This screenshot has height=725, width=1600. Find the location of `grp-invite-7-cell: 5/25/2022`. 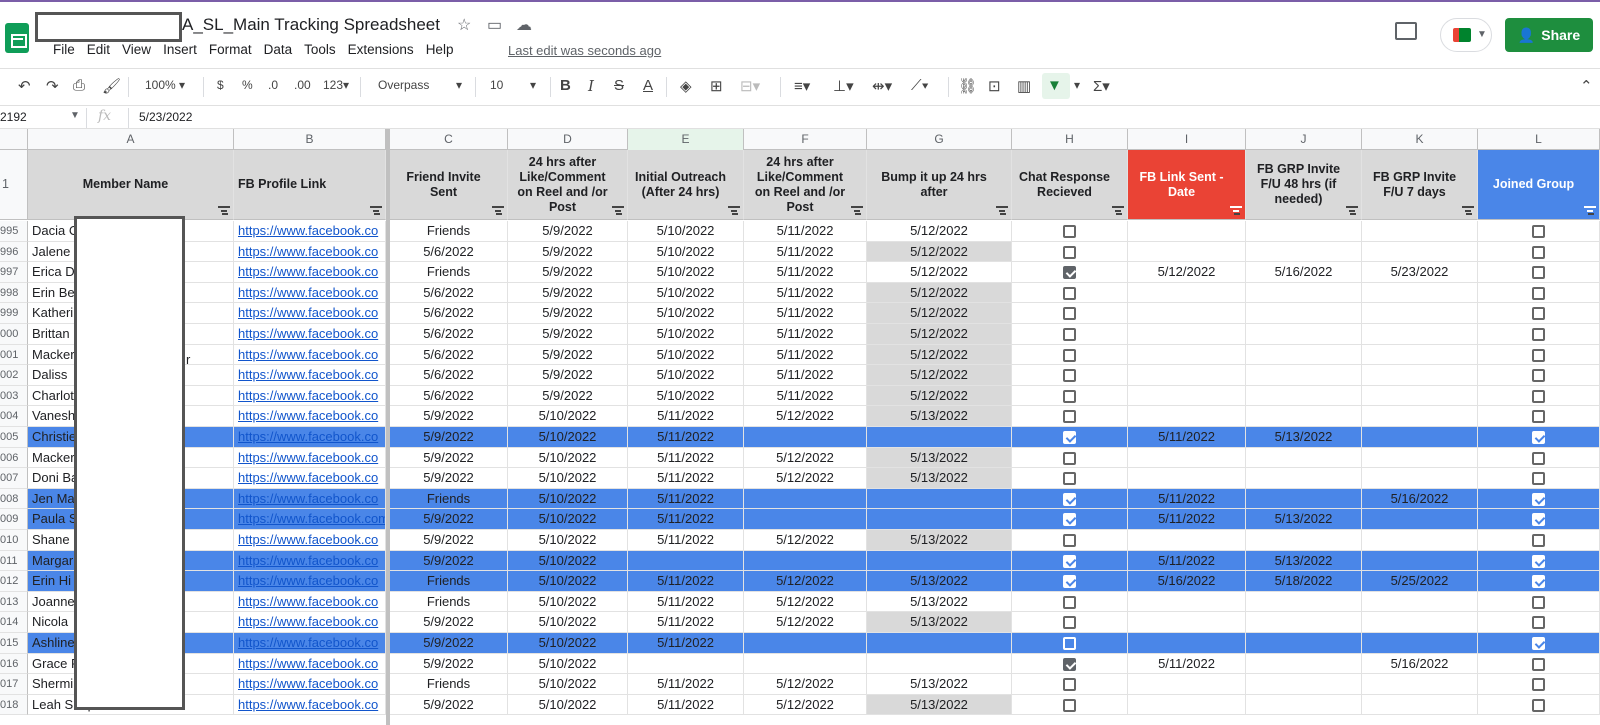

grp-invite-7-cell: 5/25/2022 is located at coordinates (1420, 581).